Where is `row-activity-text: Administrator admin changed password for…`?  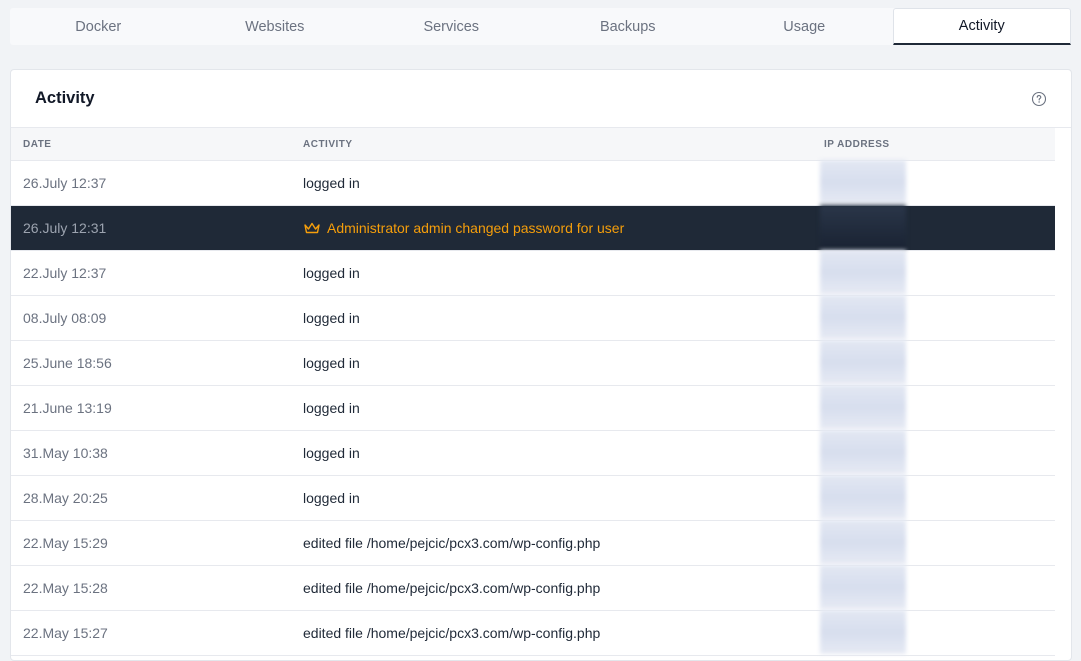
row-activity-text: Administrator admin changed password for… is located at coordinates (476, 228).